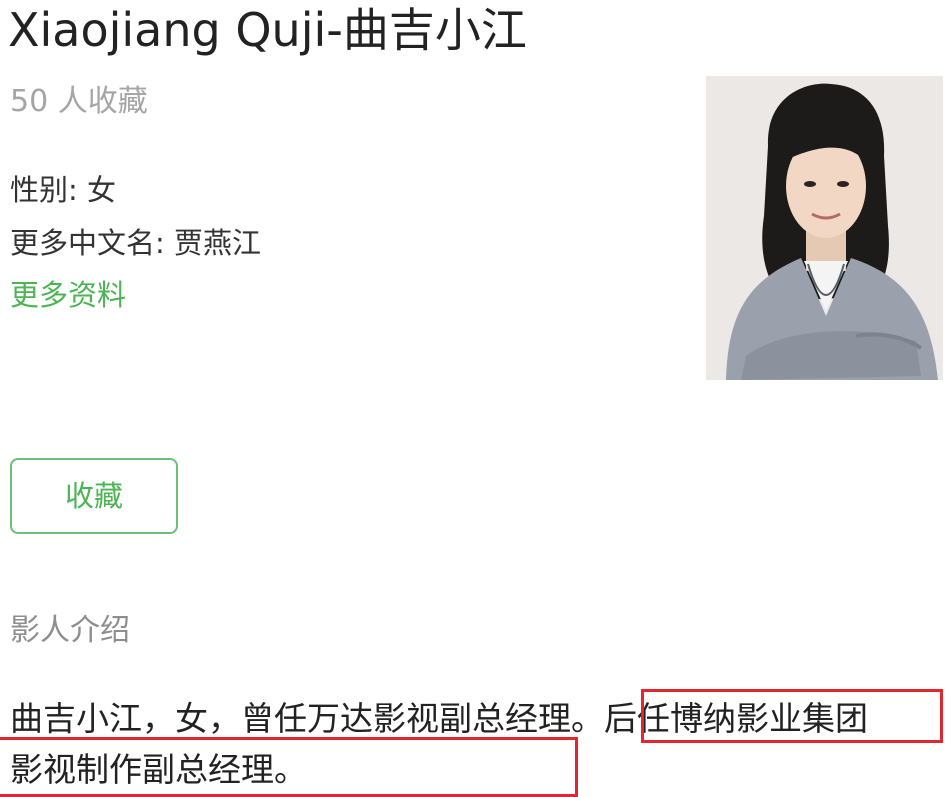 This screenshot has width=947, height=797. I want to click on page-title: Xiaojiang Quji-曲吉小江, so click(267, 30).